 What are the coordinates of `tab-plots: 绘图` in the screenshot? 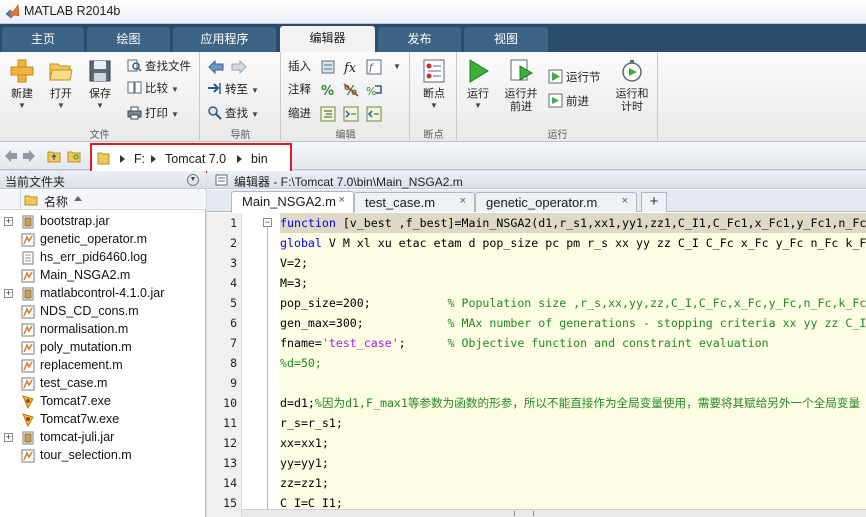 It's located at (128, 39).